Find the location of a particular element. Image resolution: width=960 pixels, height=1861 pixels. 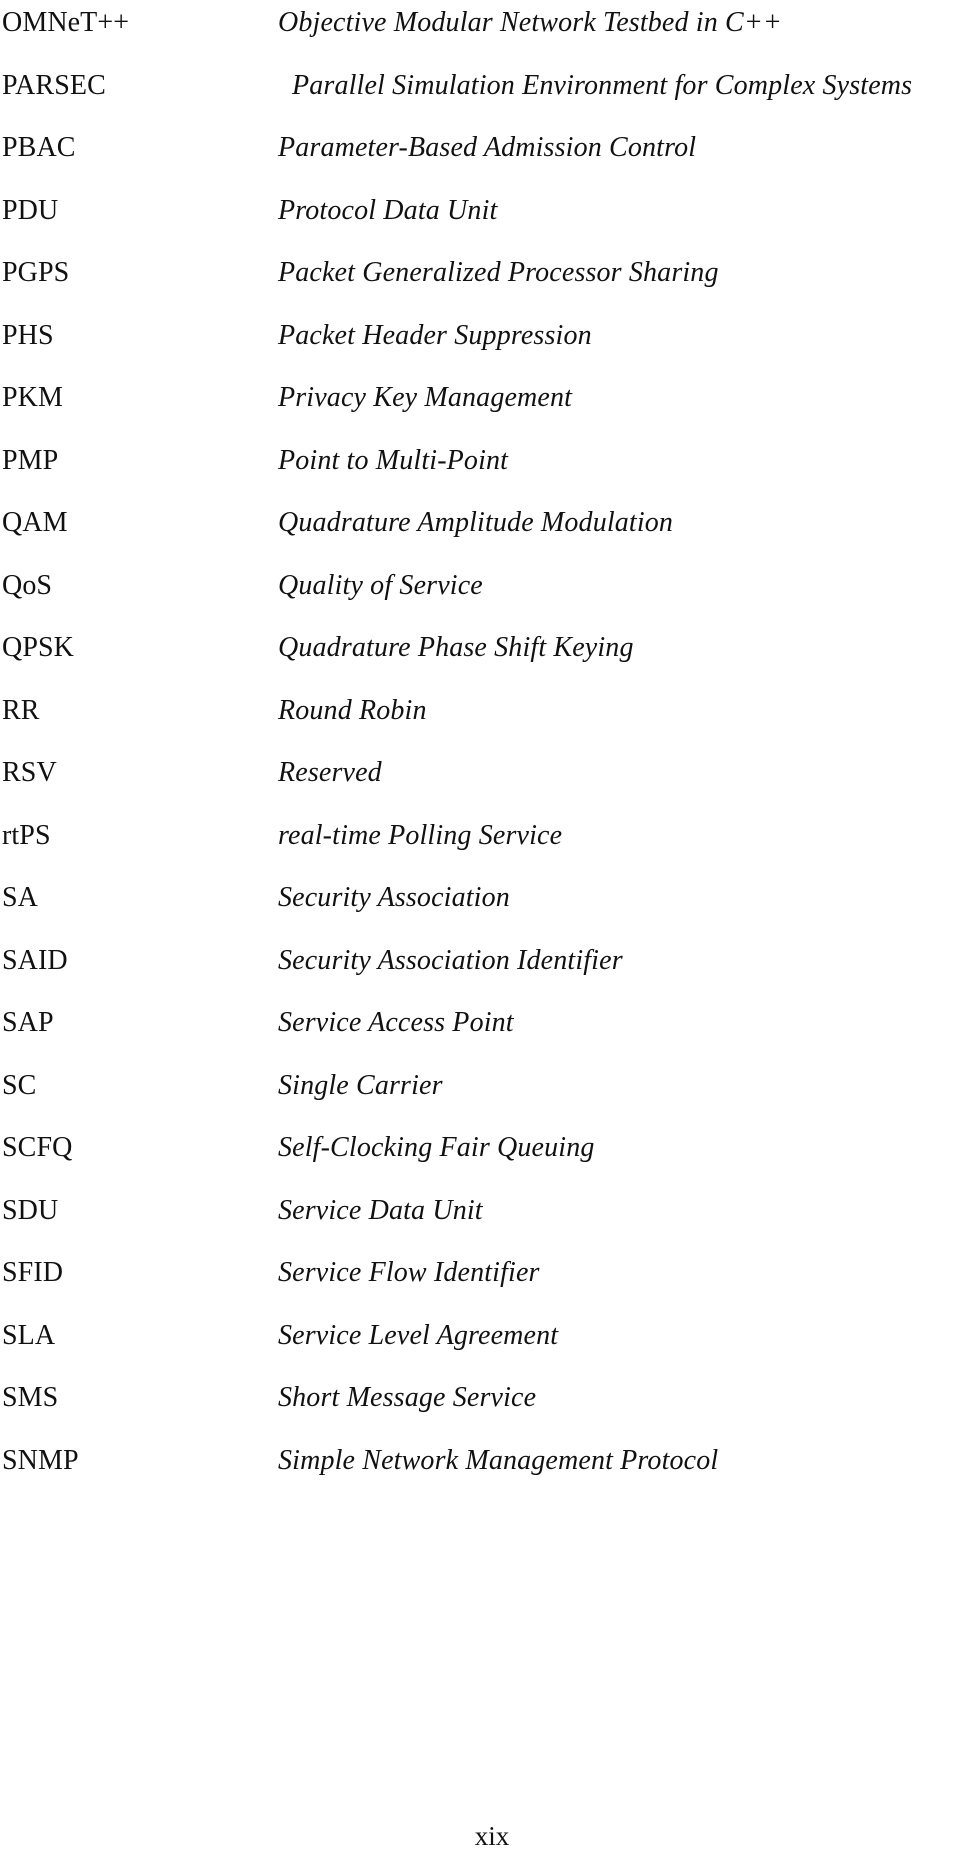

abbreviation-term: QAM is located at coordinates (35, 522).